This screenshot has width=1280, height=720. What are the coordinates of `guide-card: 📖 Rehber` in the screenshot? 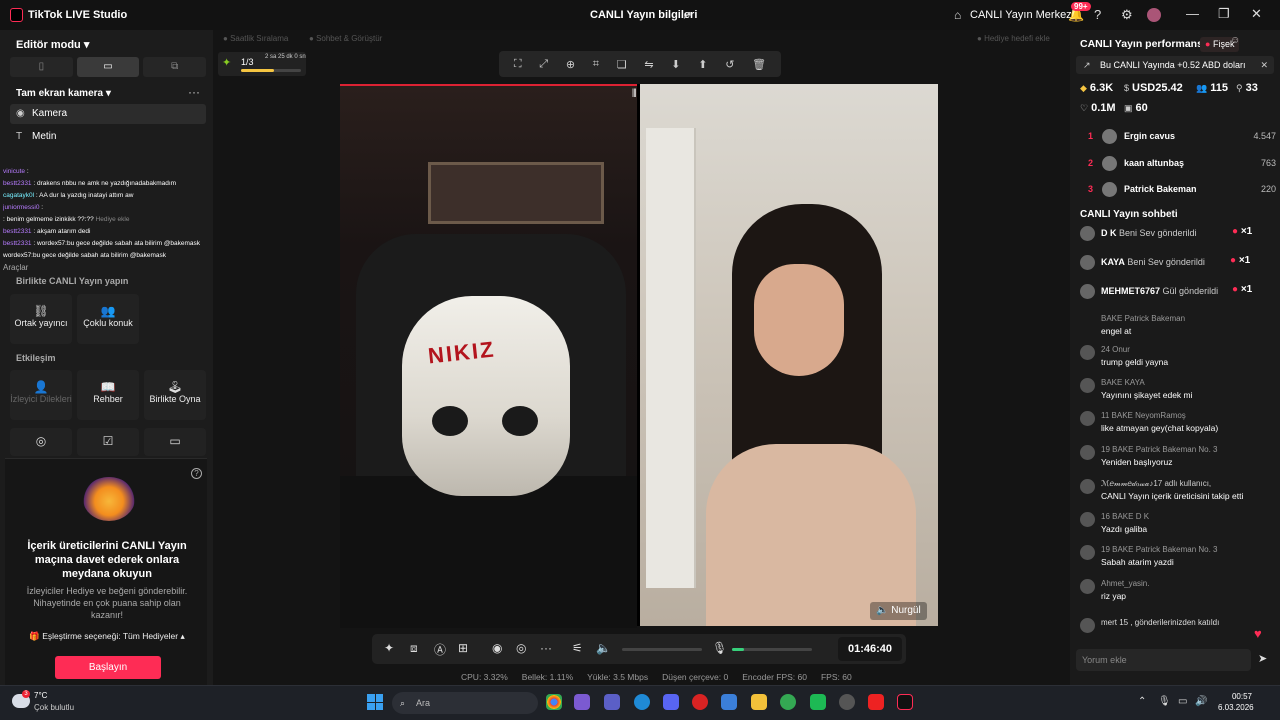 It's located at (108, 395).